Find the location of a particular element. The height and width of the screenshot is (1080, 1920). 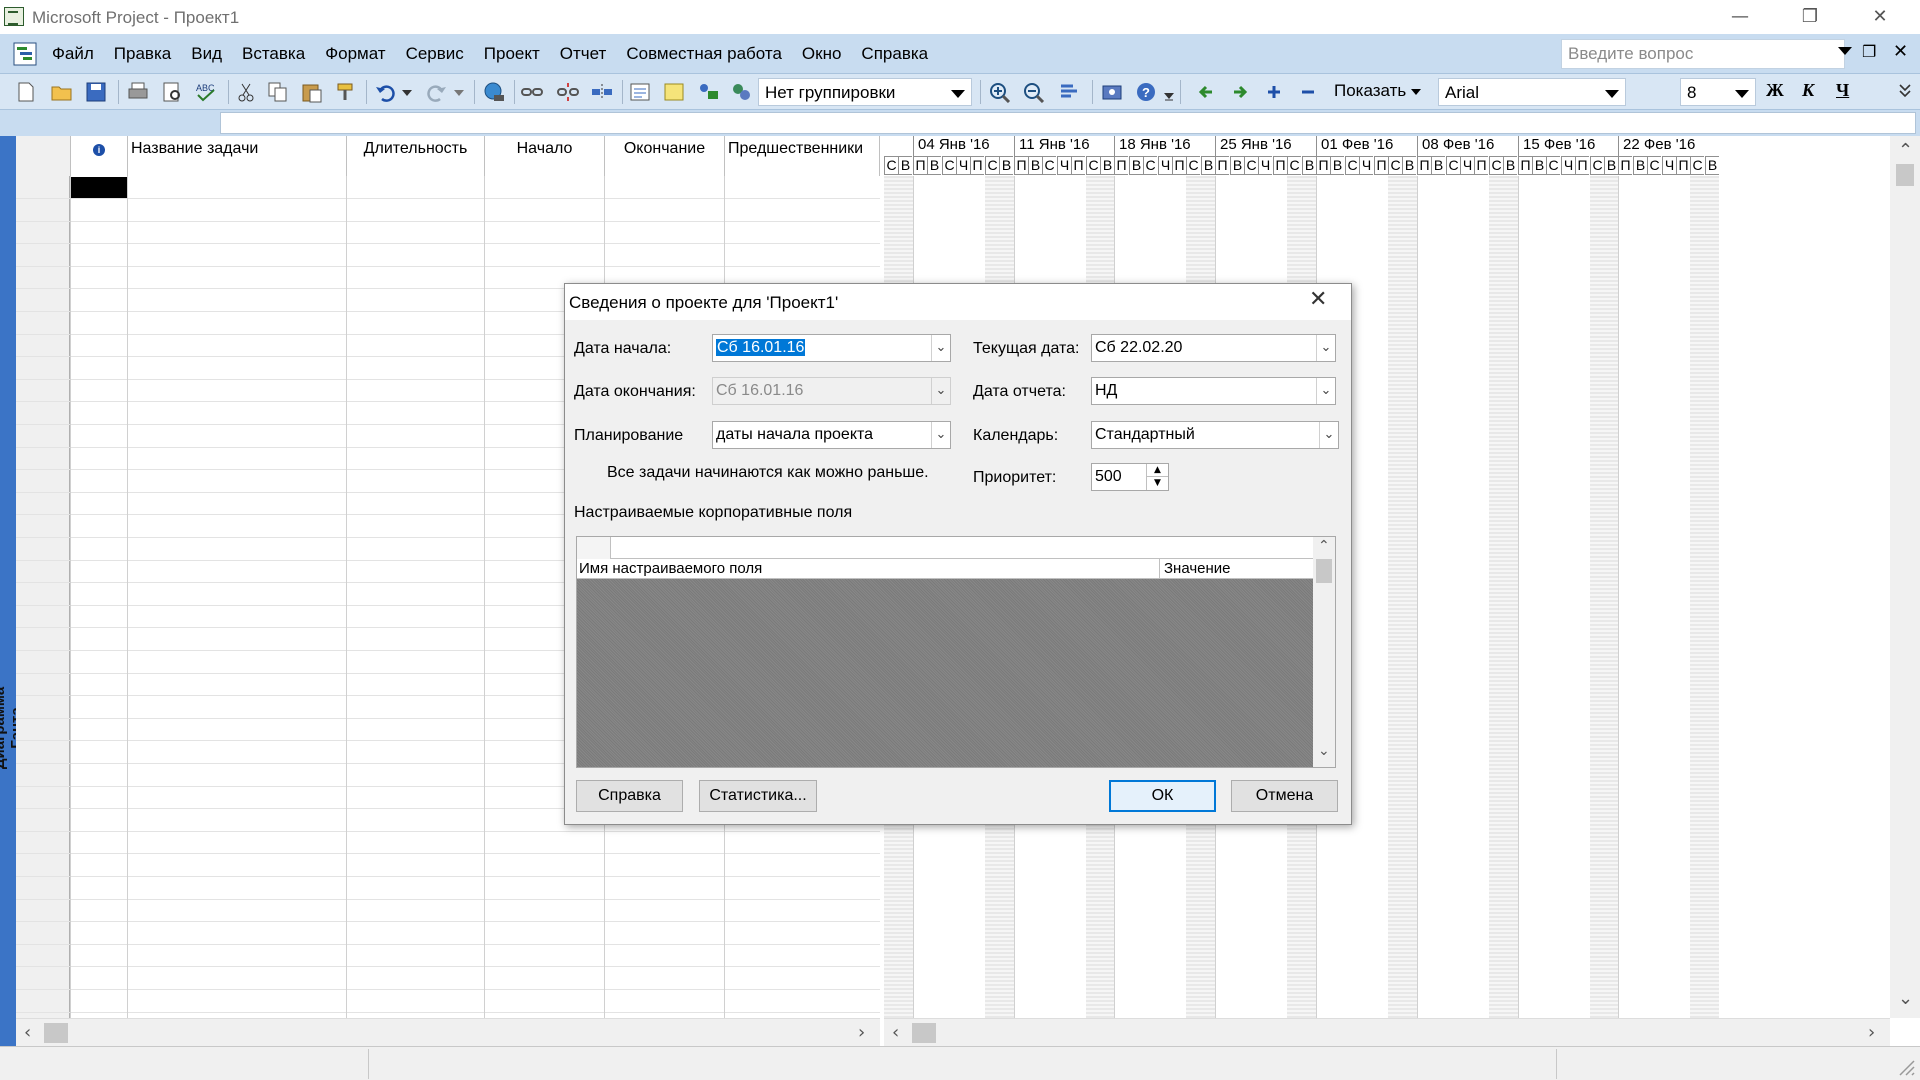

undo-dropdown-icon is located at coordinates (407, 92).